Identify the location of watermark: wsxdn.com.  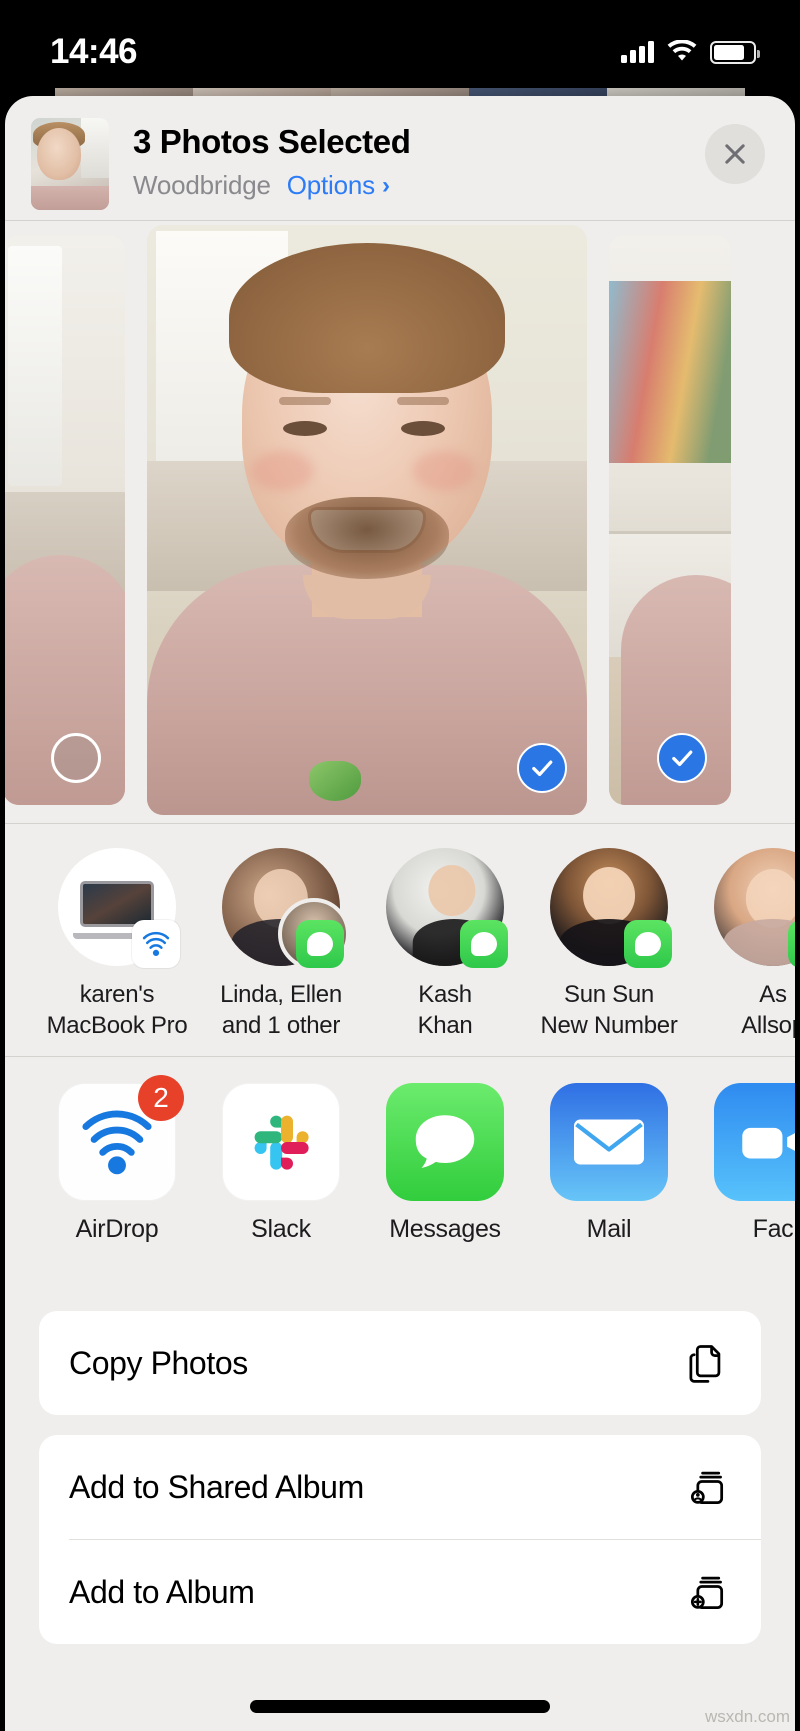
(747, 1716).